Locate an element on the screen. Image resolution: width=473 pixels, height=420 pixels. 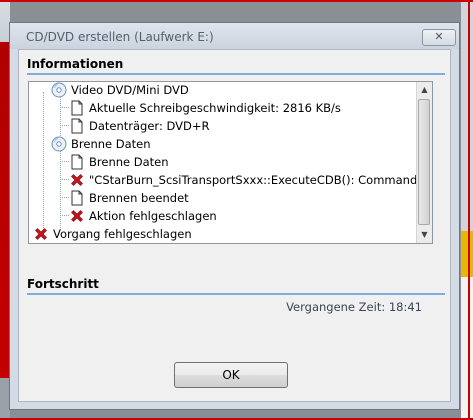
background-red-border is located at coordinates (469, 210).